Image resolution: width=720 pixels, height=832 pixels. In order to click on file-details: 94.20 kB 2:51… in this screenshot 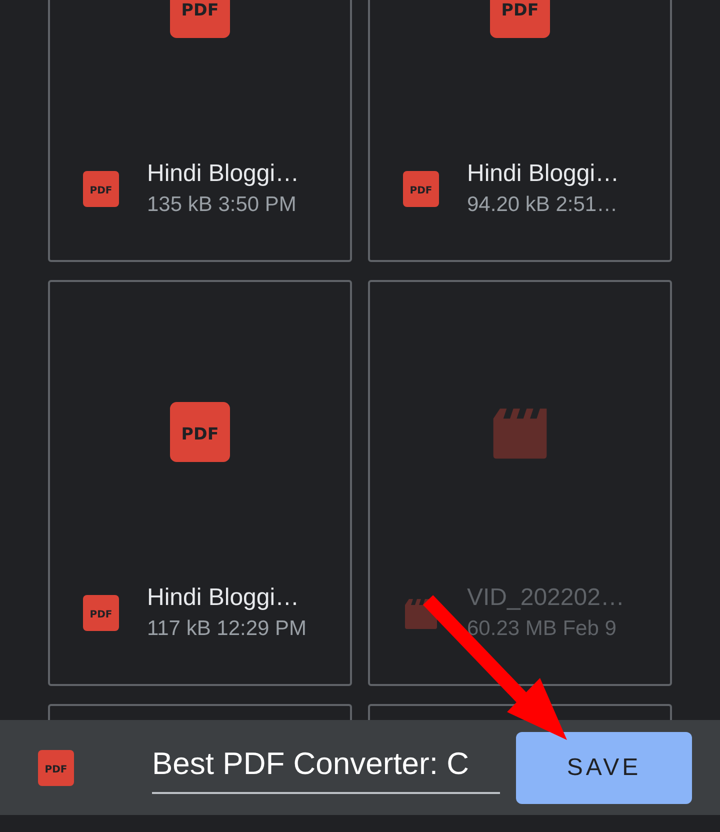, I will do `click(543, 205)`.